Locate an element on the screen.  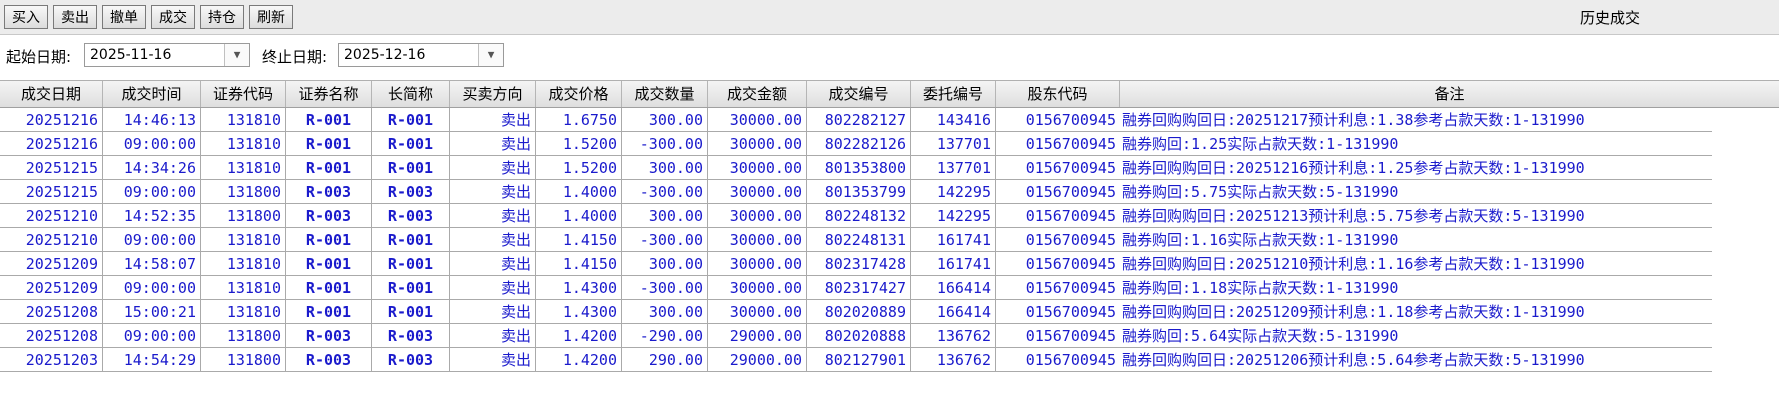
cell-trade-date: 20251216 is located at coordinates (51, 120).